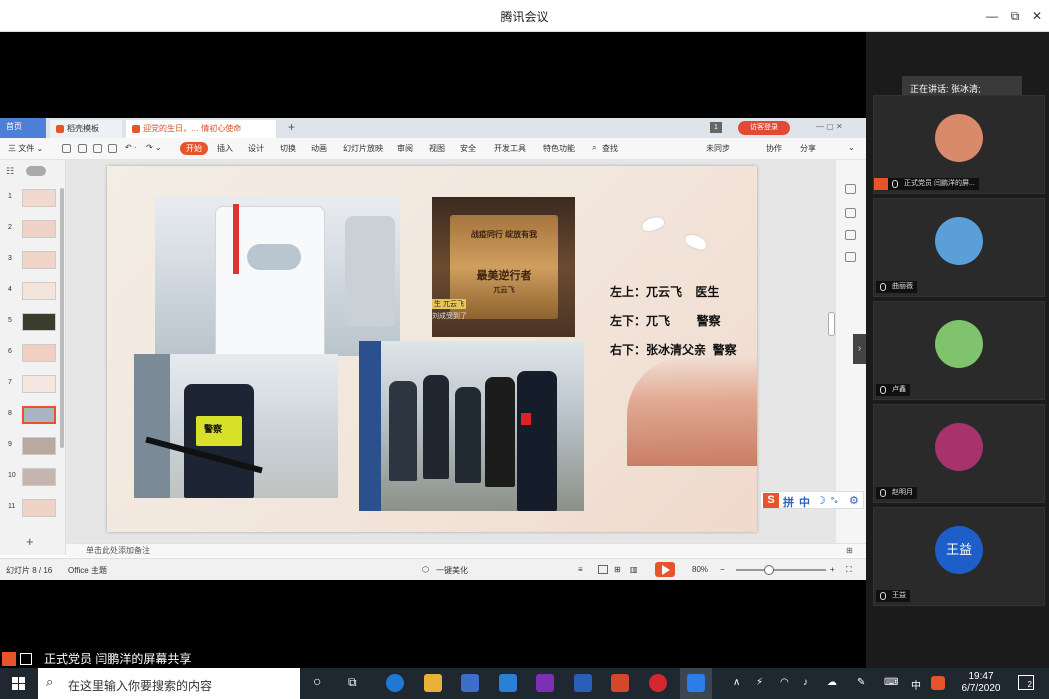  Describe the element at coordinates (112, 148) in the screenshot. I see `preview-icon` at that location.